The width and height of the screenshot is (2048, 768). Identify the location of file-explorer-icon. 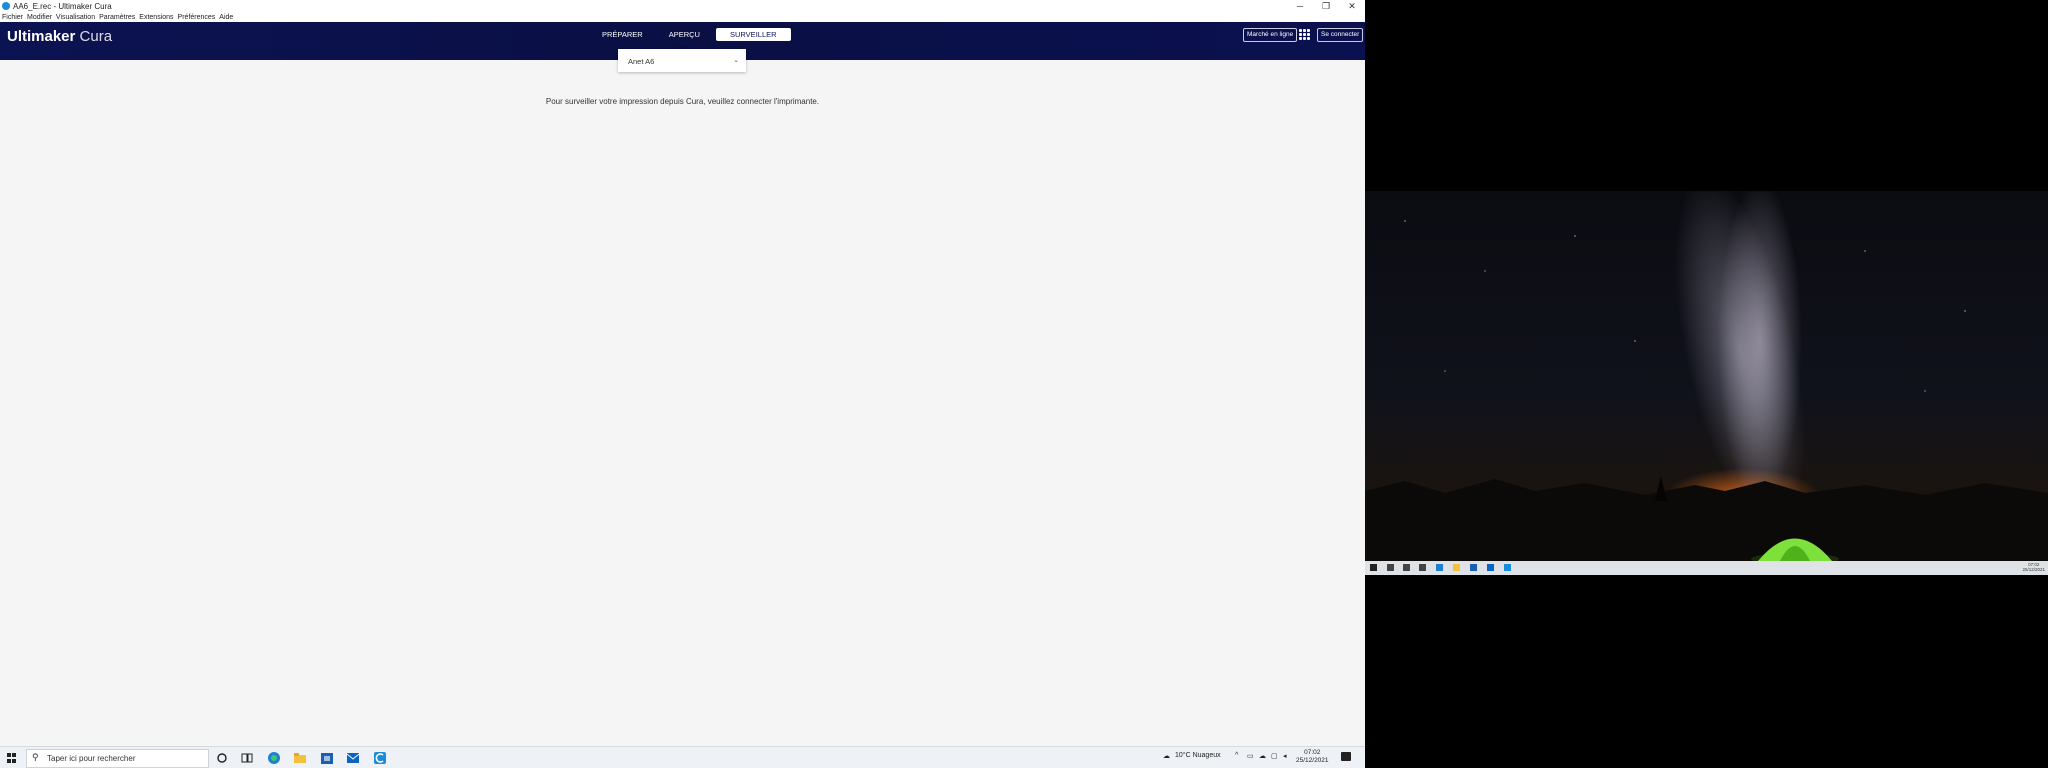
(300, 758).